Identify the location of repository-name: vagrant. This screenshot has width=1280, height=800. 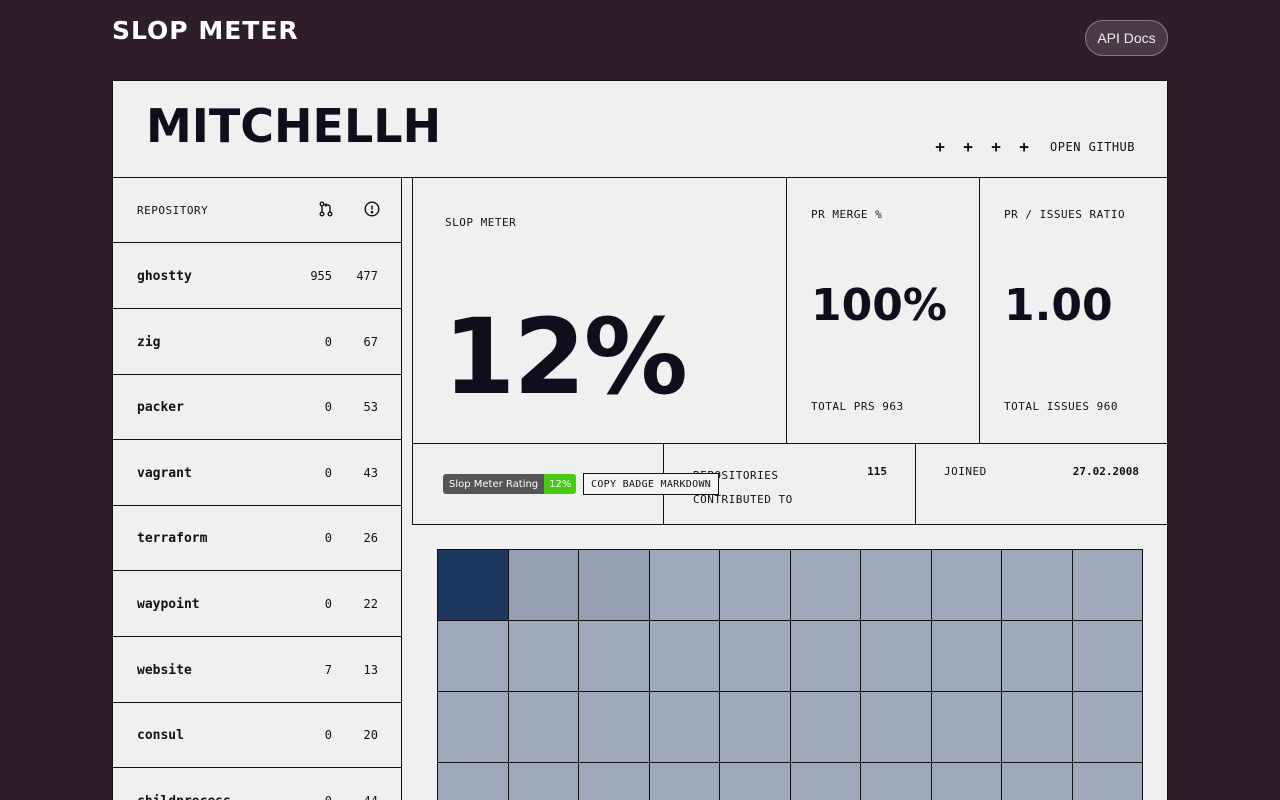
(164, 473).